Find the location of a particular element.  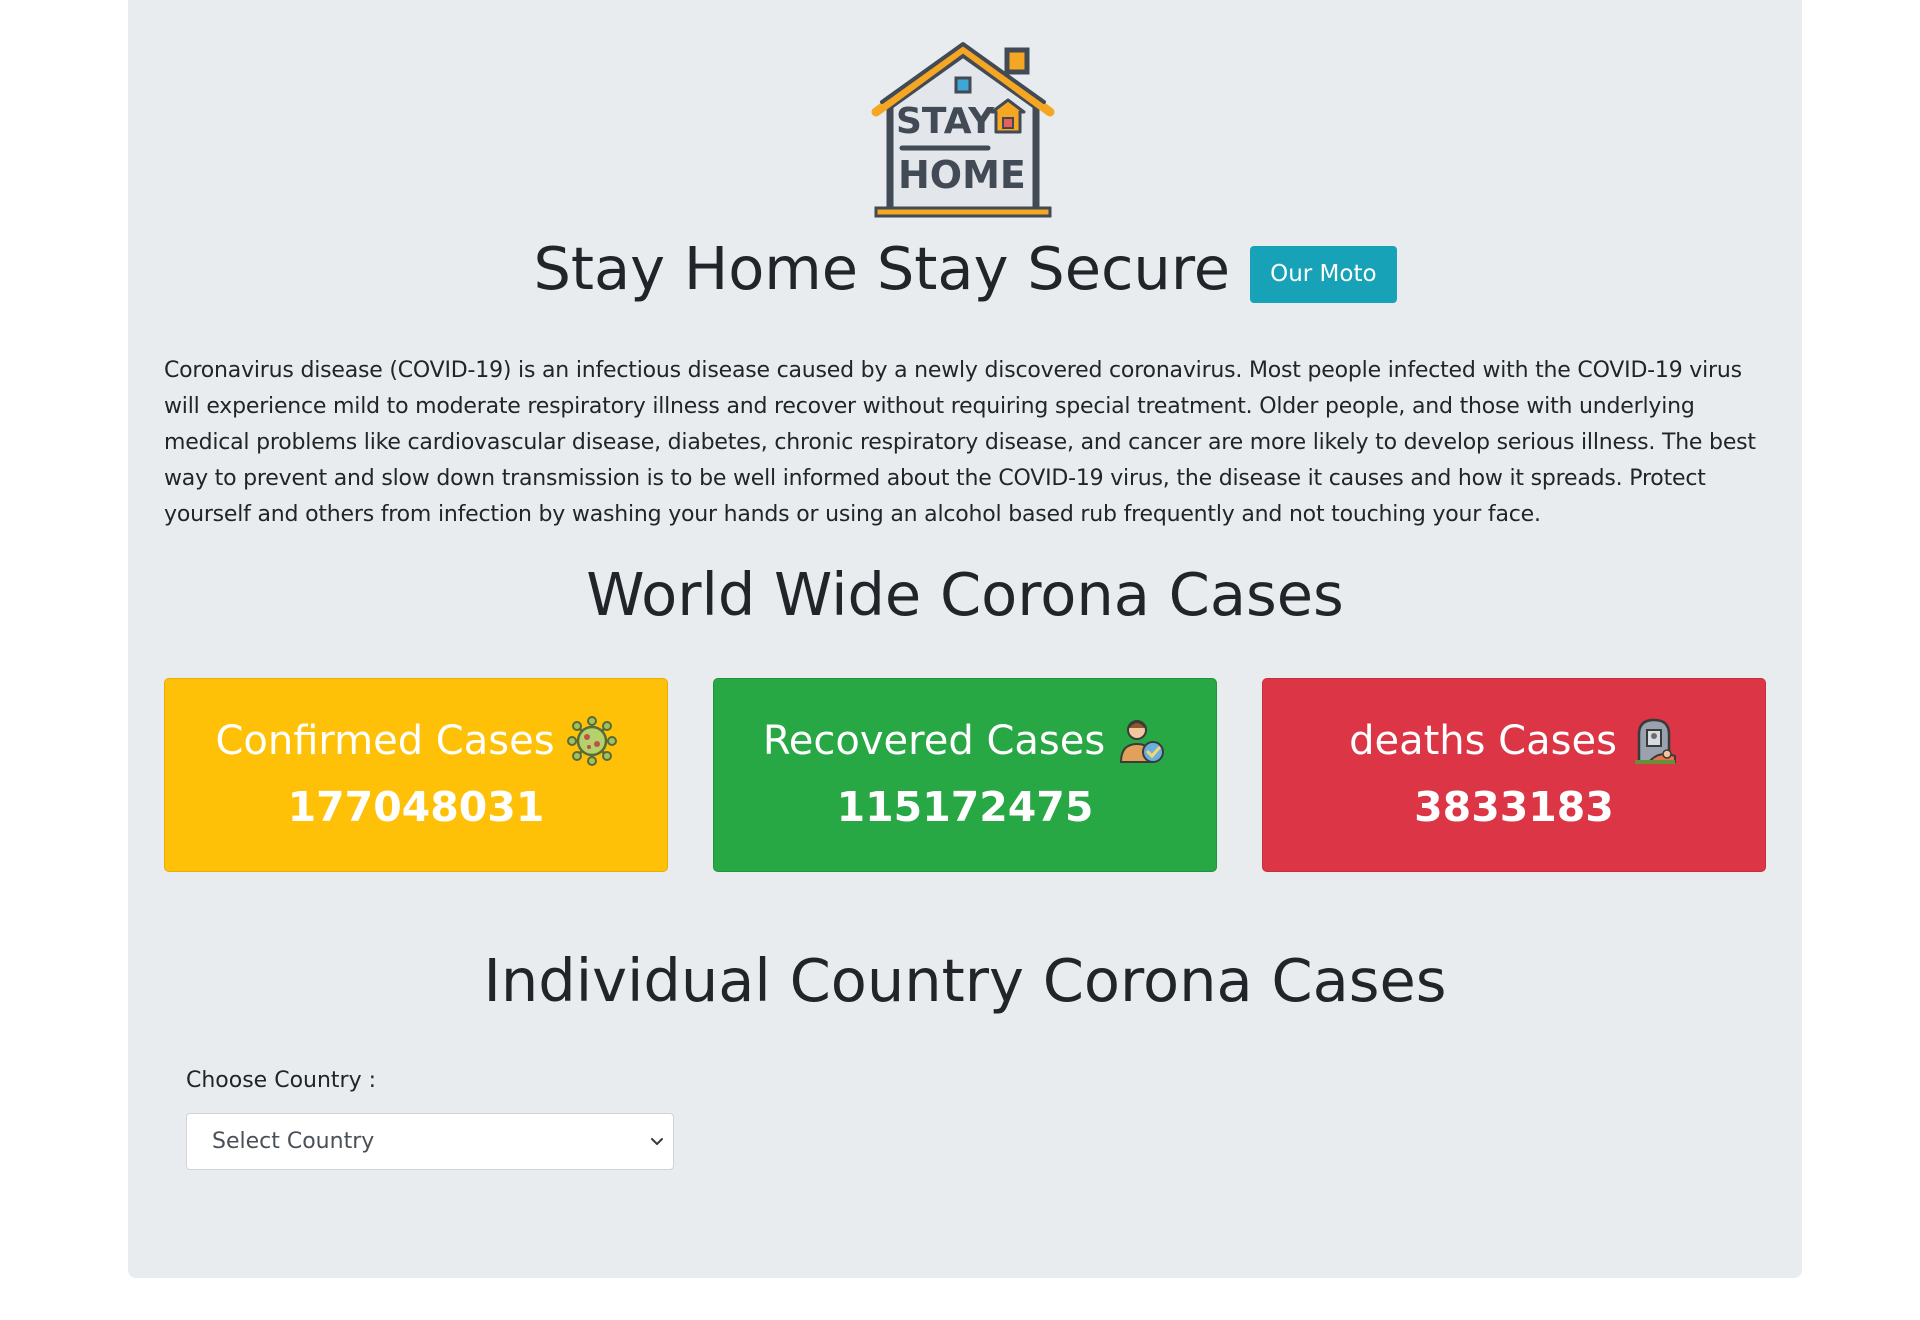

virus-icon is located at coordinates (591, 741).